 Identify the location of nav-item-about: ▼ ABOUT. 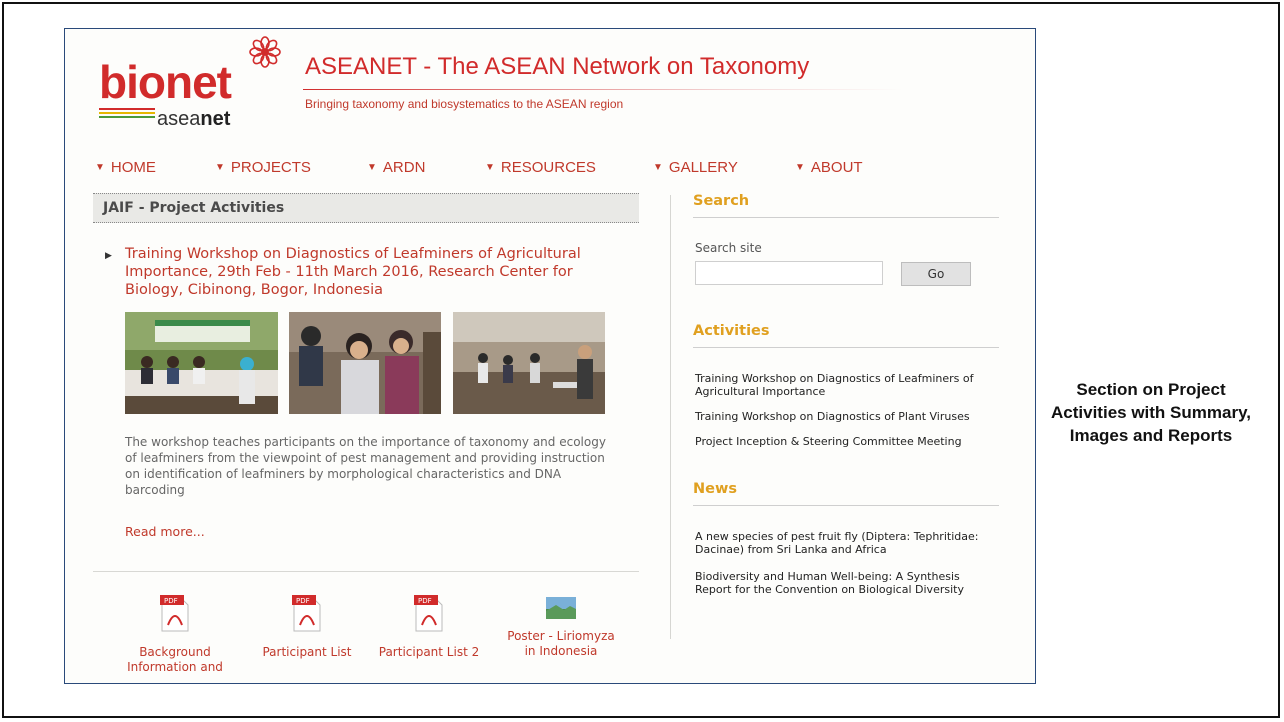
(829, 167).